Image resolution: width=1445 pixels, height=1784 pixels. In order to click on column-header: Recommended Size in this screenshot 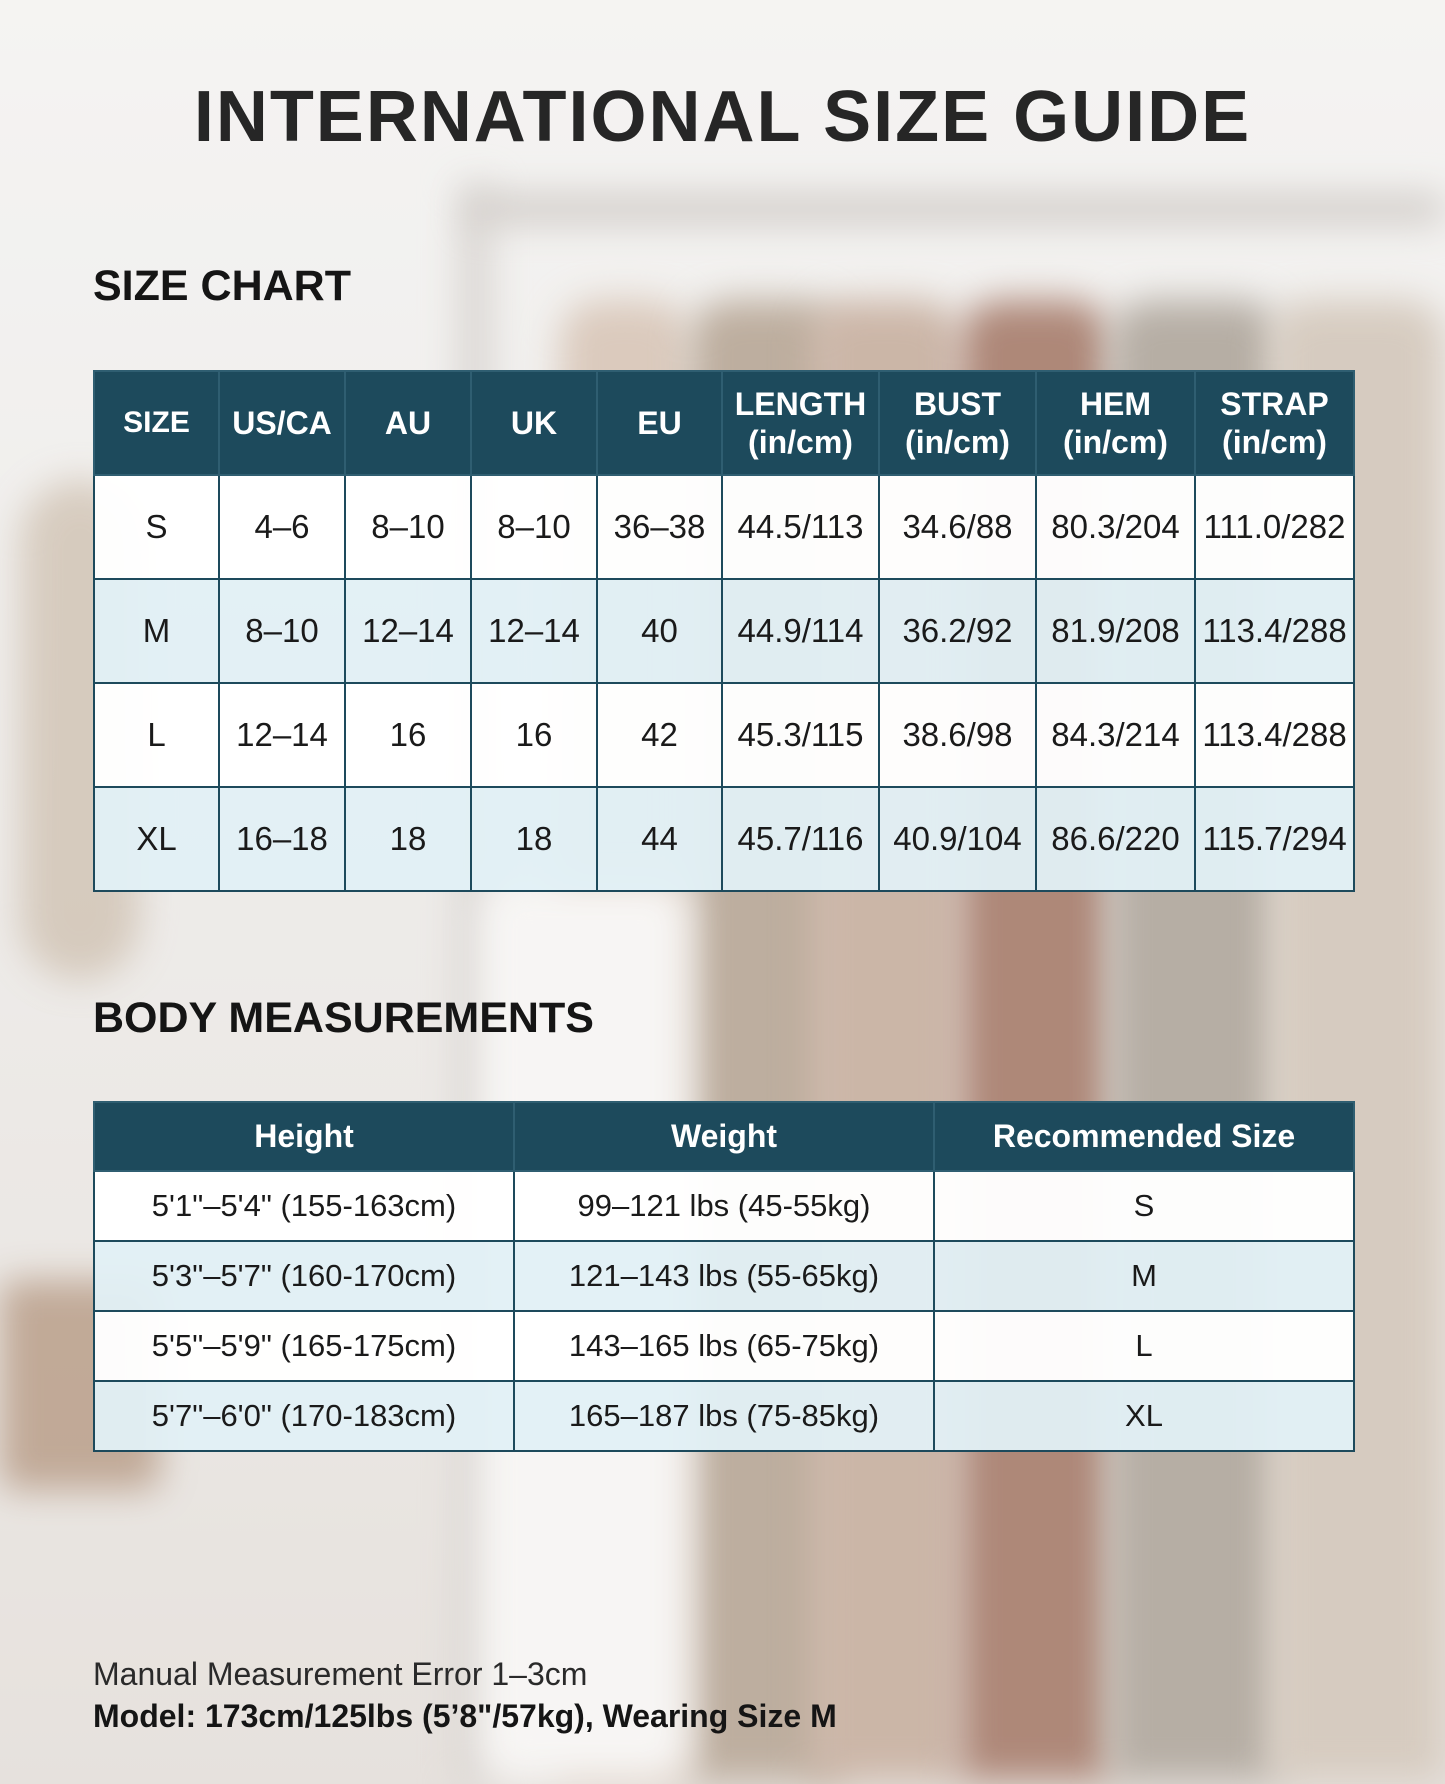, I will do `click(1144, 1136)`.